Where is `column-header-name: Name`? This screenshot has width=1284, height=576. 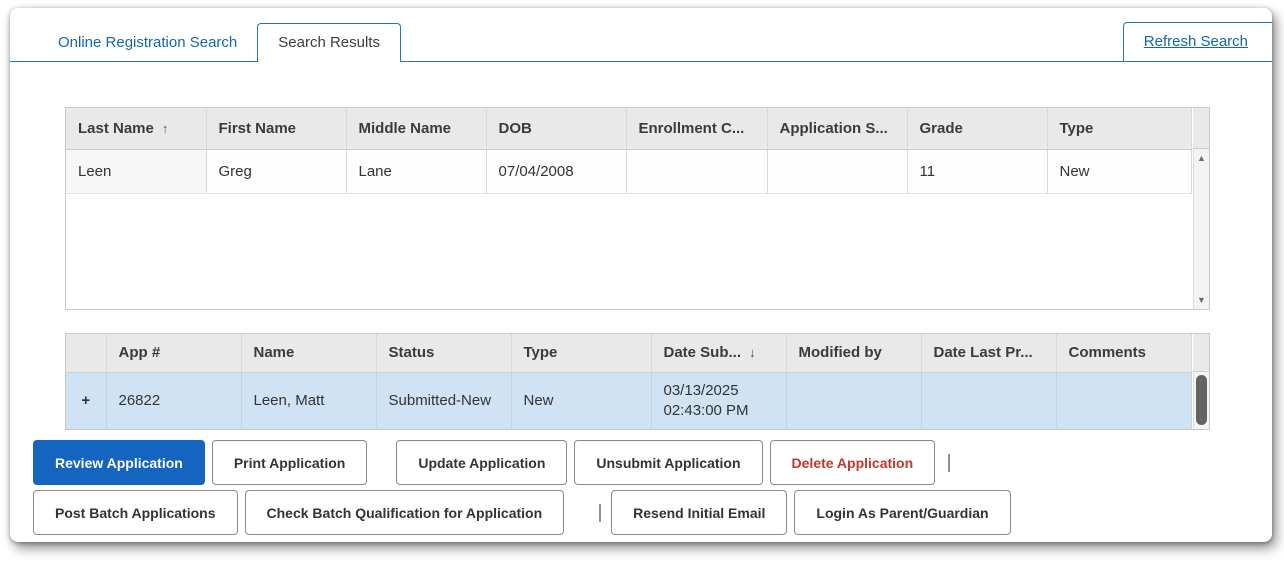 column-header-name: Name is located at coordinates (309, 353).